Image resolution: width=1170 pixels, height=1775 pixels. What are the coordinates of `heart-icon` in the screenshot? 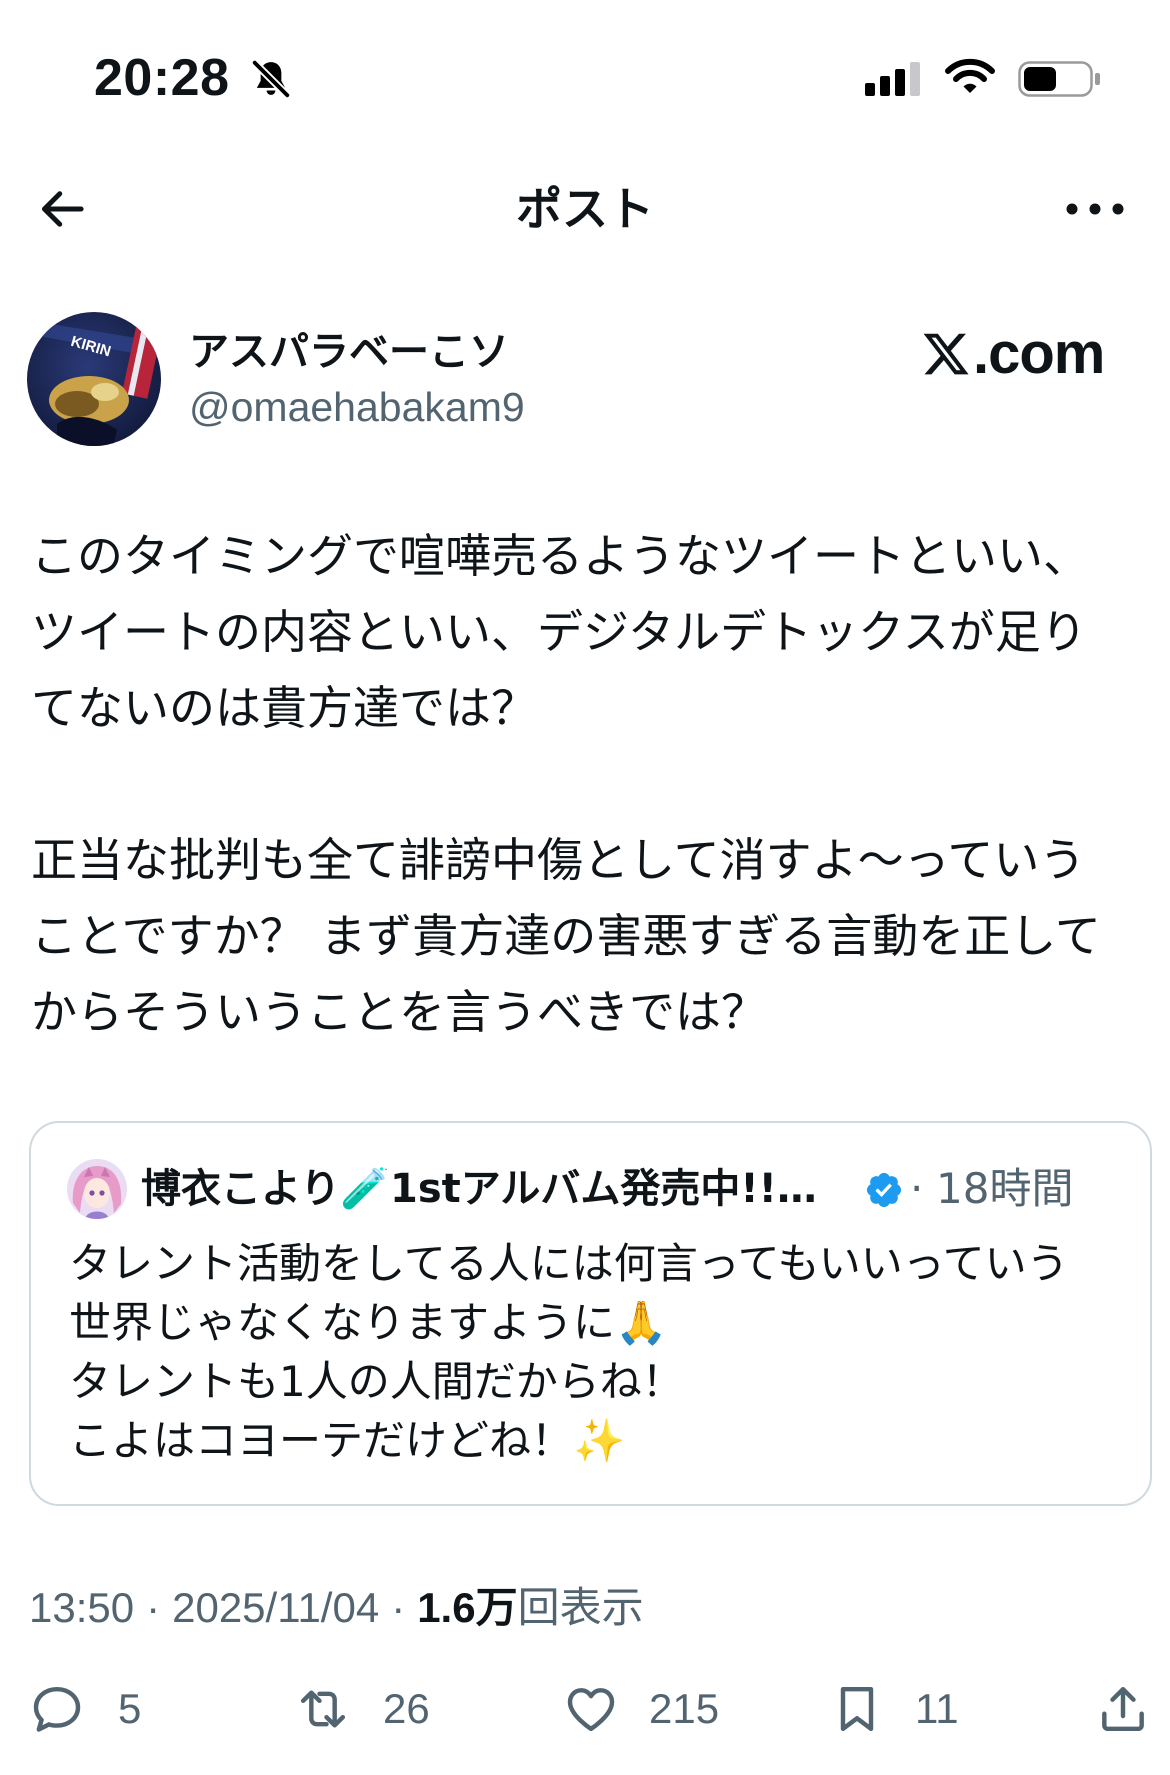 It's located at (591, 1710).